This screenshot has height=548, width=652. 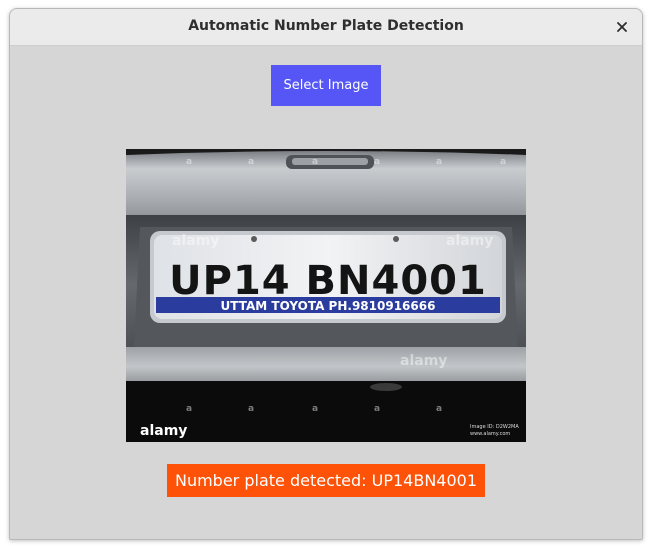 I want to click on result-label: Number plate detected: UP14BN4001, so click(x=326, y=480).